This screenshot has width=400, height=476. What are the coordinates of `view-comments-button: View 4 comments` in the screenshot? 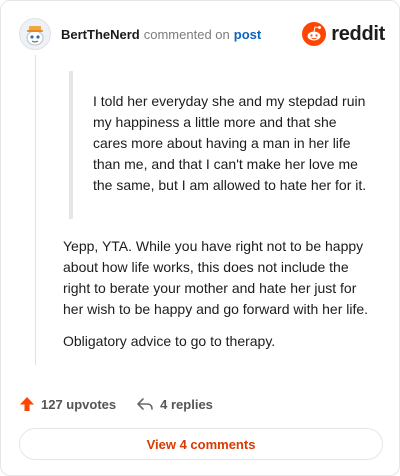 It's located at (201, 444).